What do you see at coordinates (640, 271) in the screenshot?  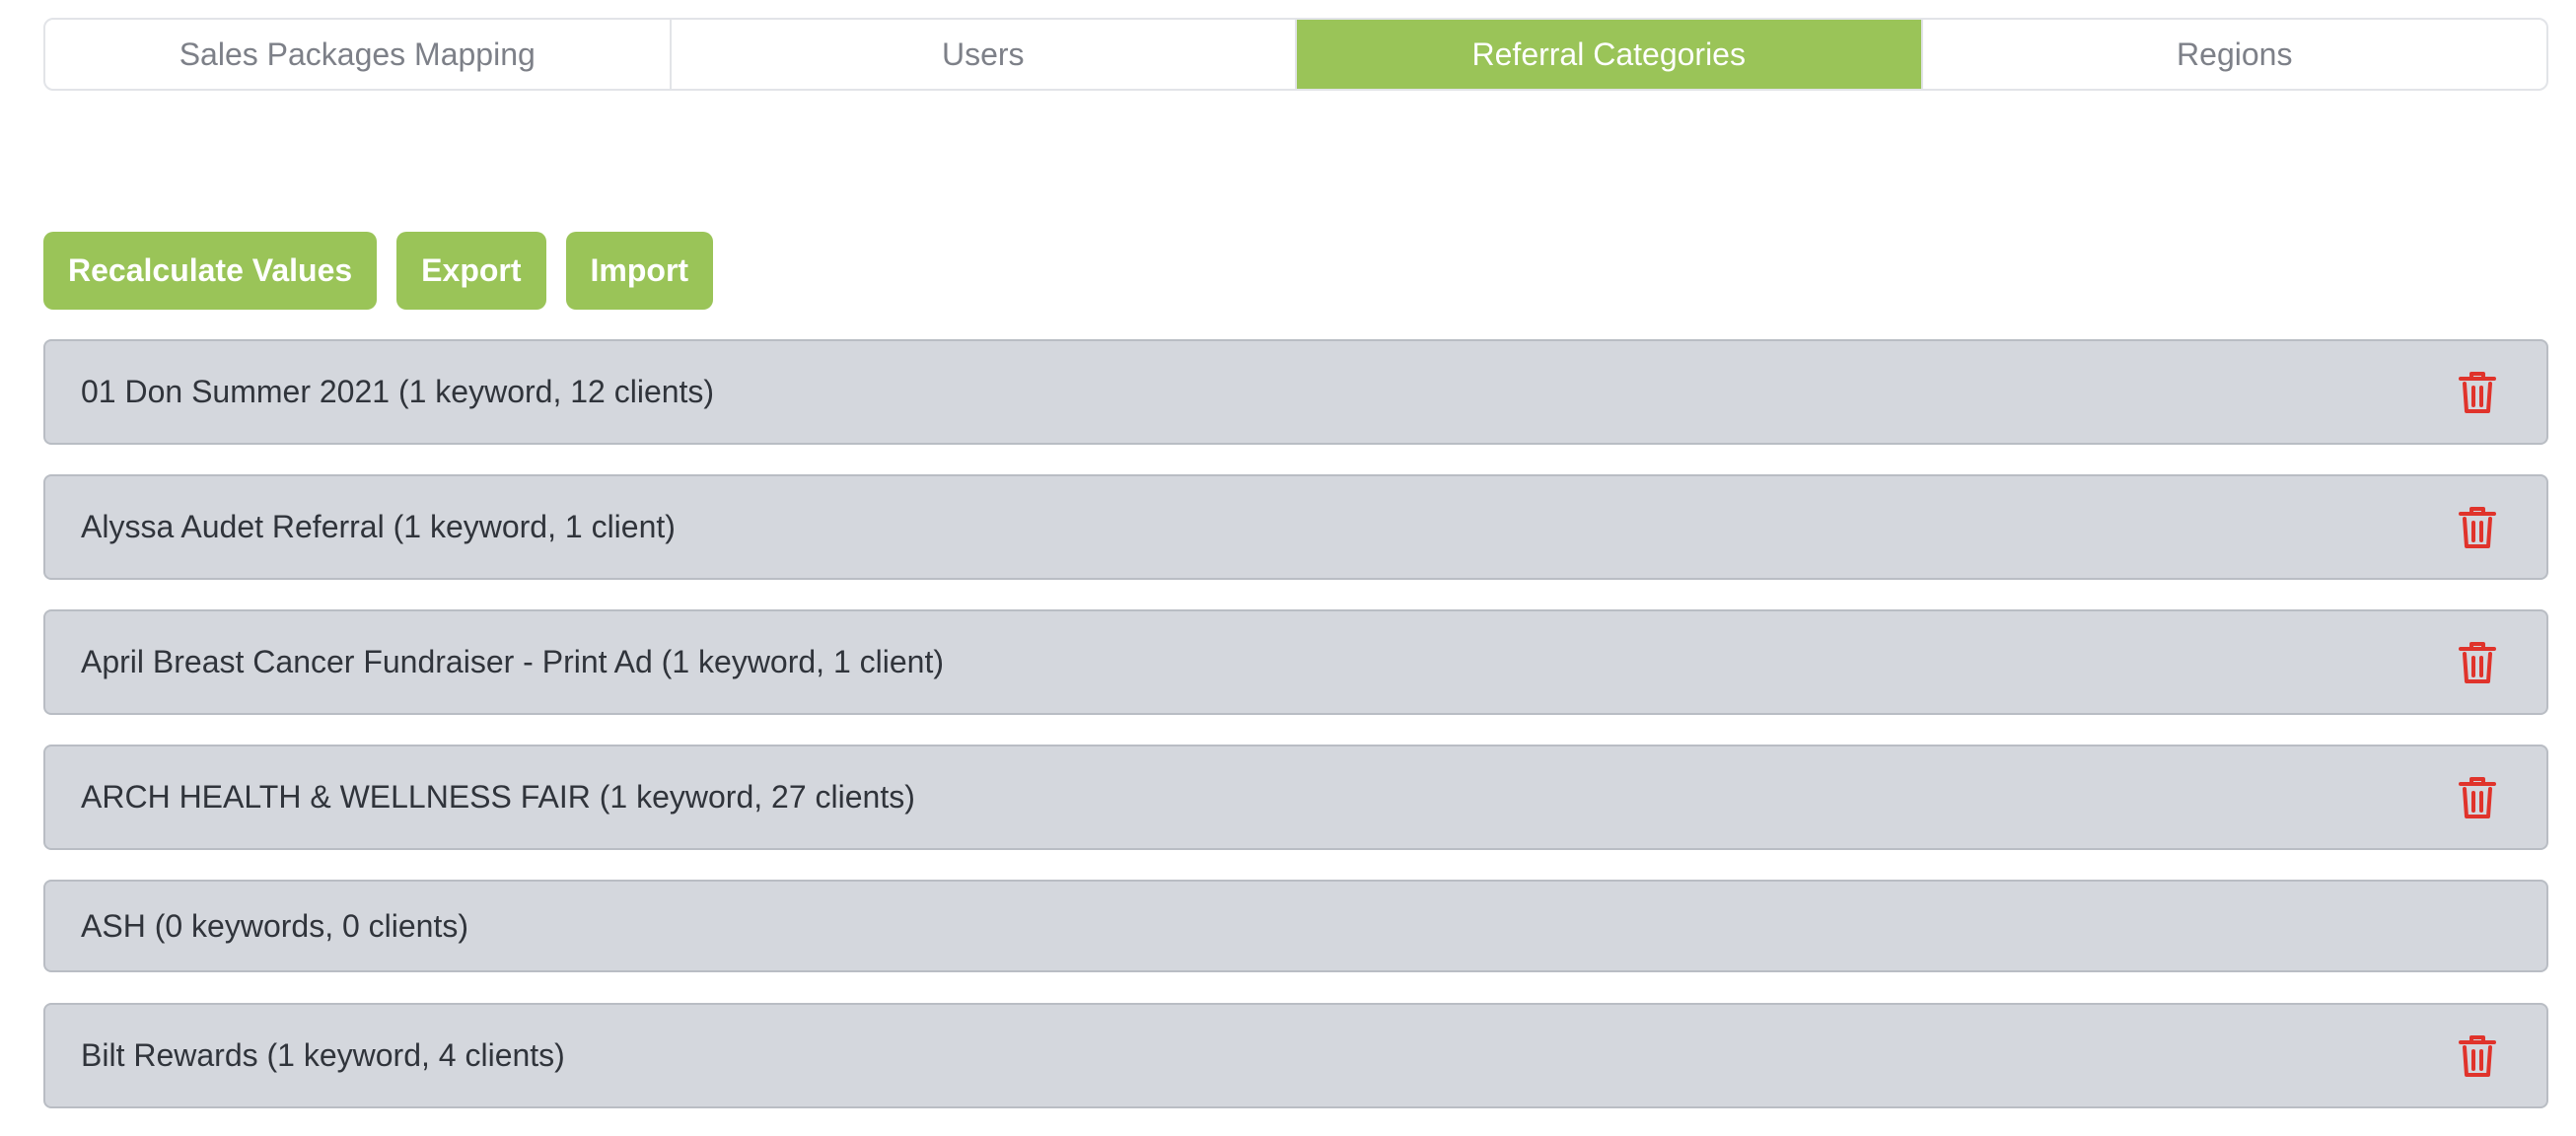 I see `import-button: Import` at bounding box center [640, 271].